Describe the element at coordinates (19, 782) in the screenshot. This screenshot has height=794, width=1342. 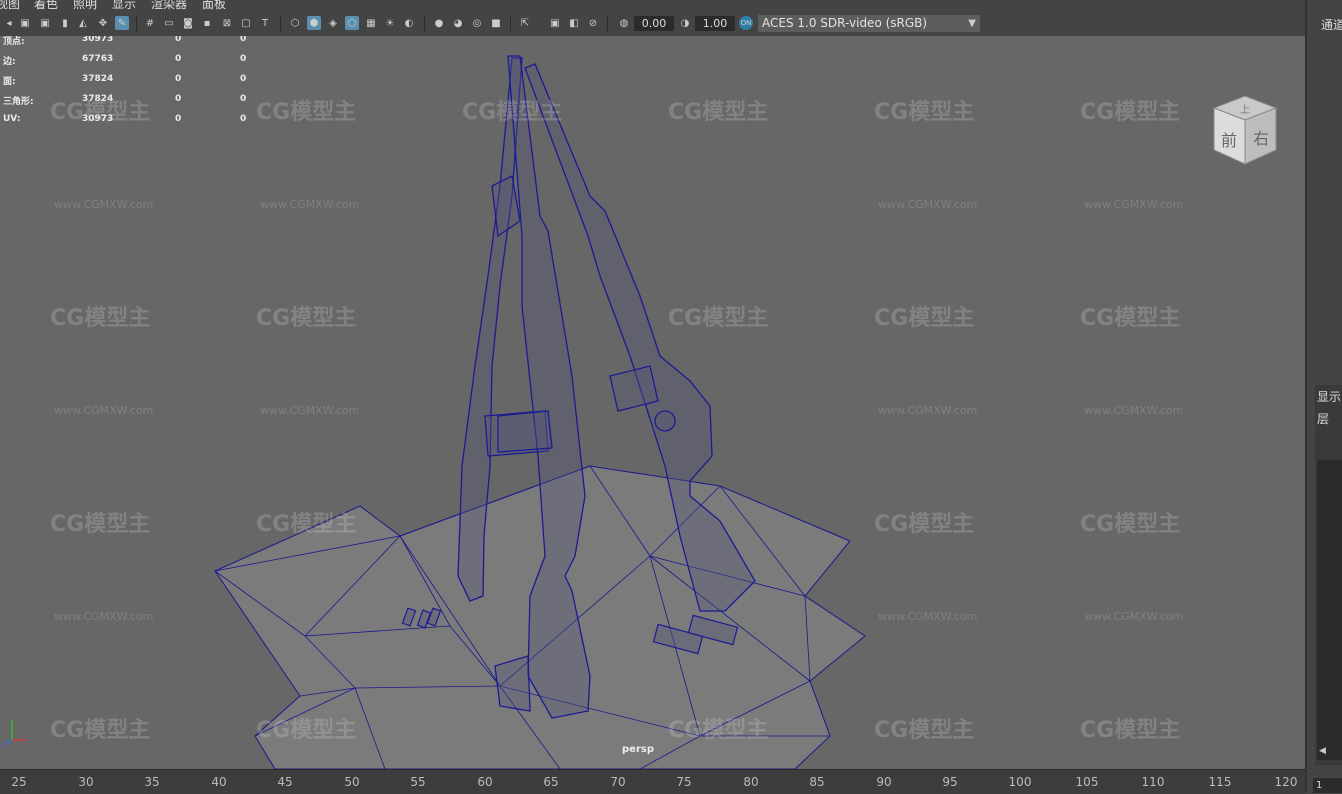
I see `time-tick: 25` at that location.